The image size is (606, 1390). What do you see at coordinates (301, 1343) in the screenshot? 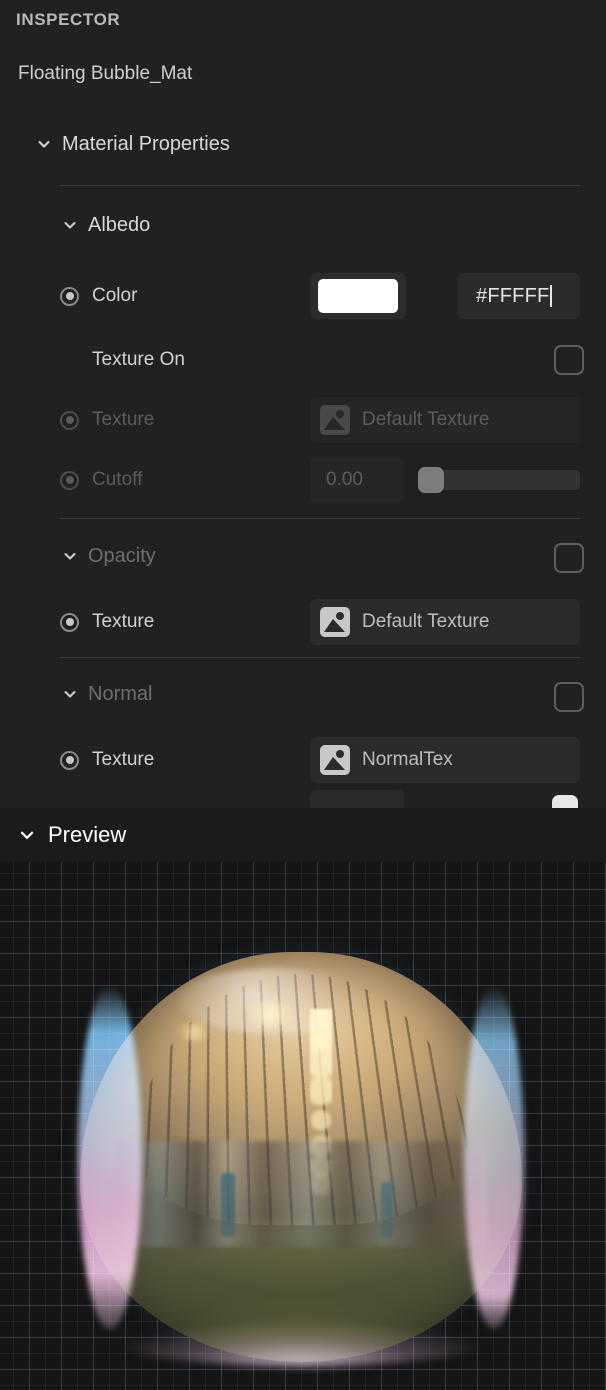
I see `iridescent-rim-bottom` at bounding box center [301, 1343].